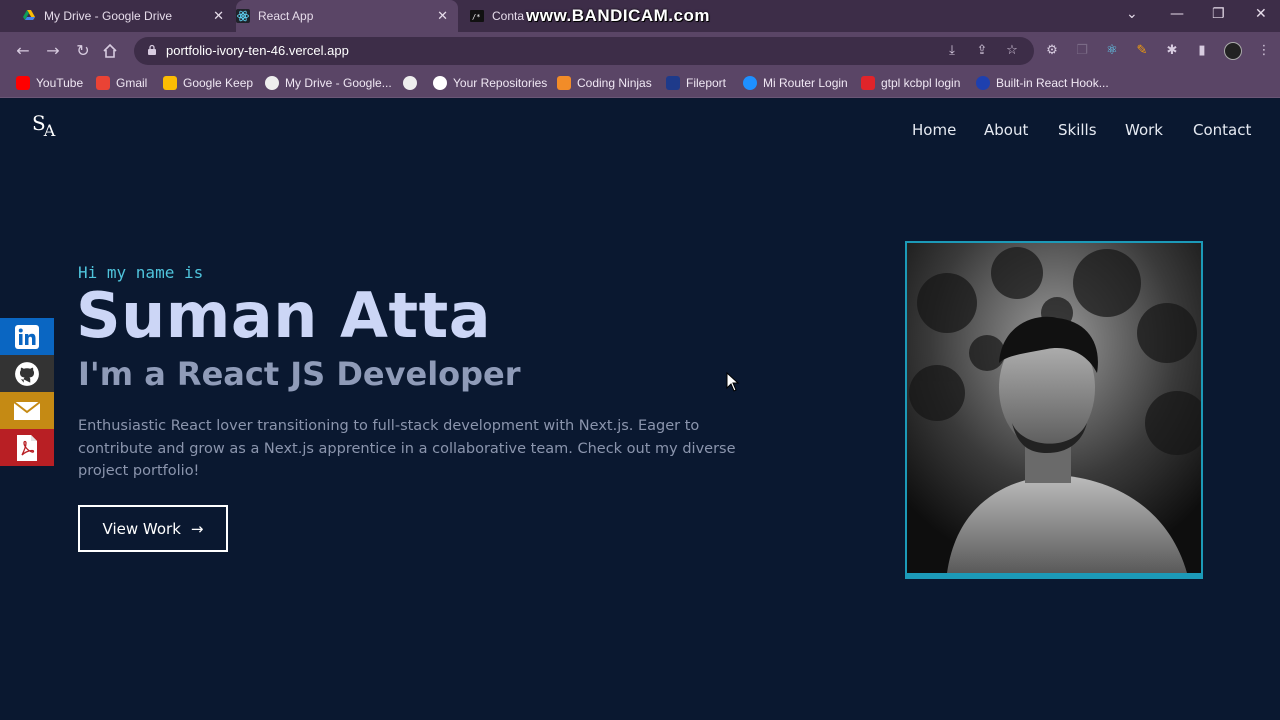 The image size is (1280, 720). I want to click on react-devtools-icon: ⚛, so click(1112, 51).